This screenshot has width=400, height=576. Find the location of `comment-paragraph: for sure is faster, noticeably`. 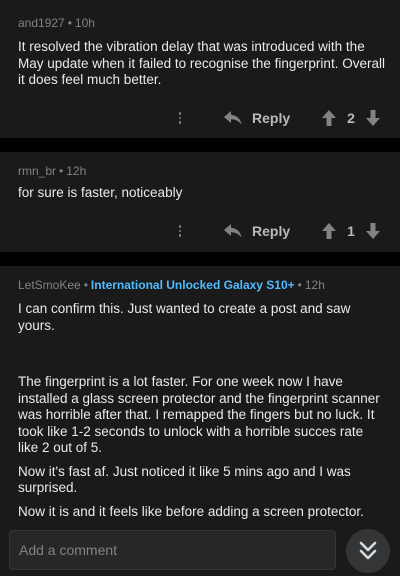

comment-paragraph: for sure is faster, noticeably is located at coordinates (100, 192).